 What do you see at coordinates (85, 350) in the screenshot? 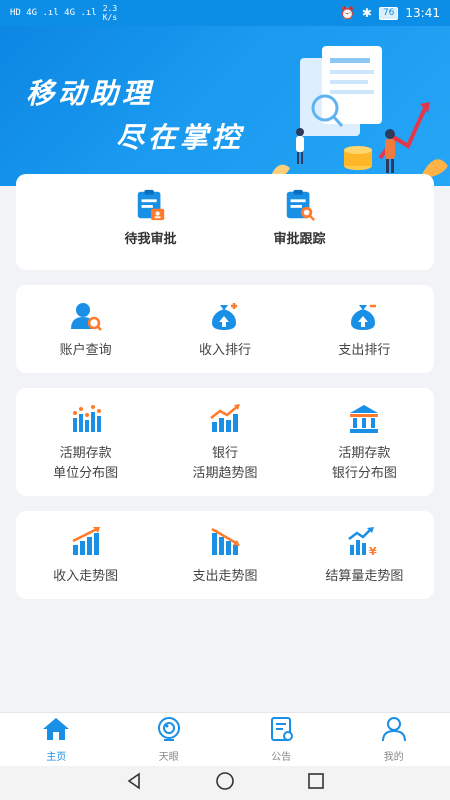
I see `account-query-label: 账户查询` at bounding box center [85, 350].